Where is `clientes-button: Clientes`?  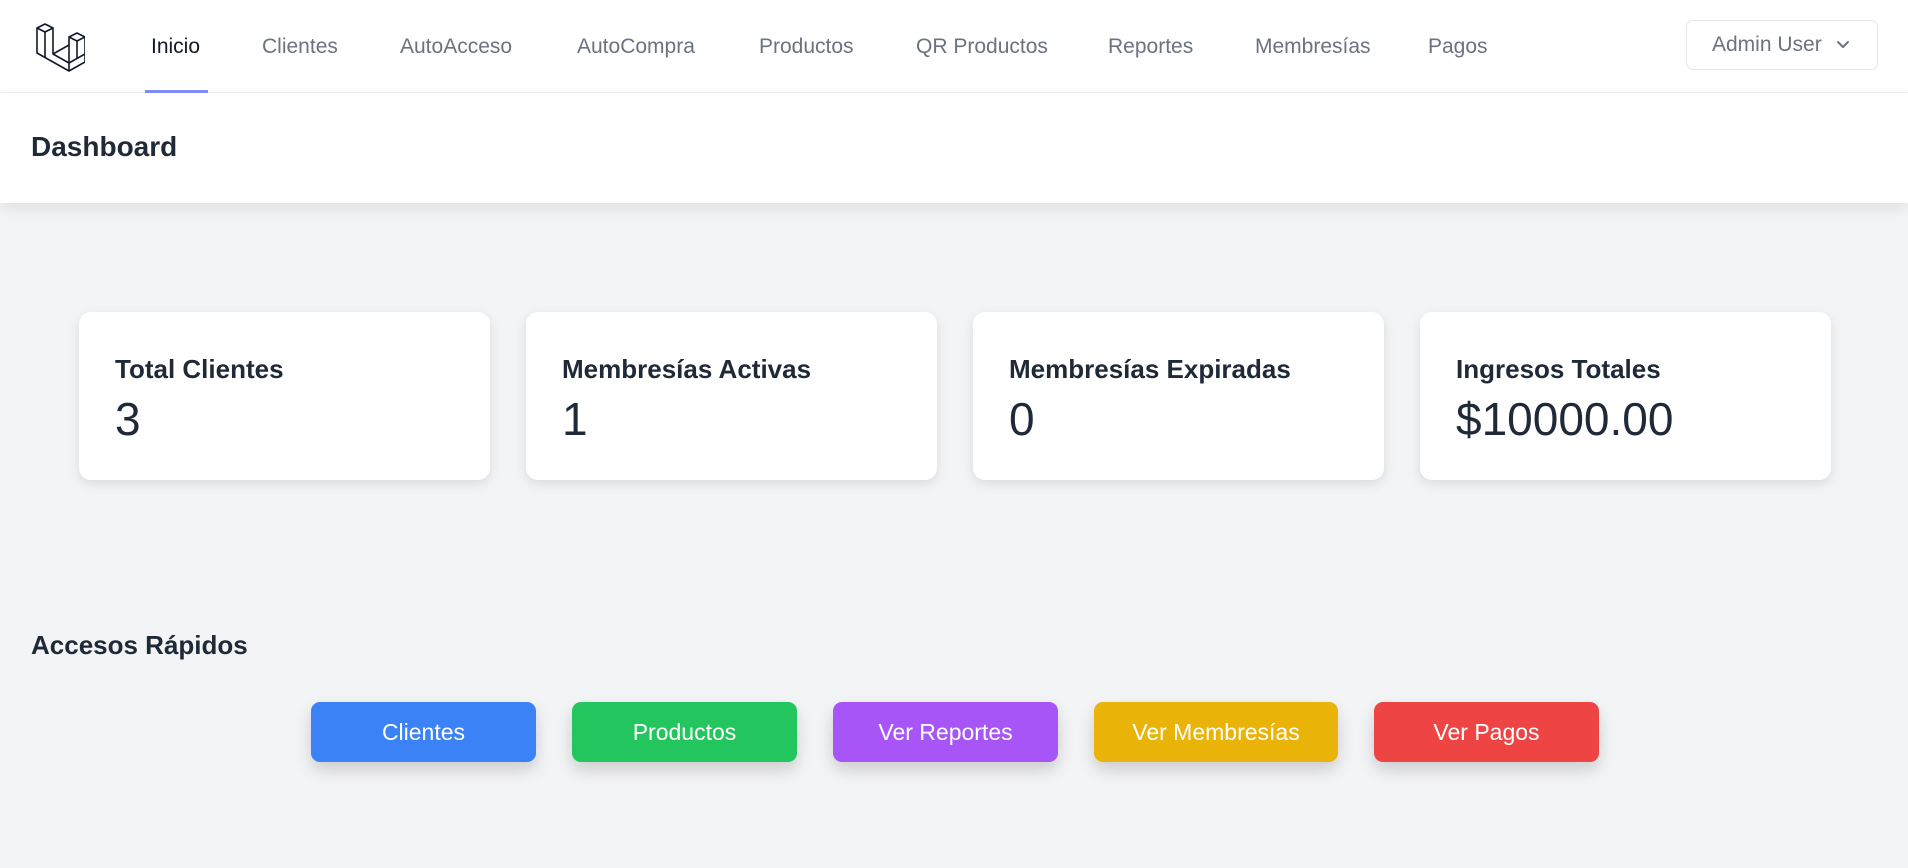 clientes-button: Clientes is located at coordinates (423, 732).